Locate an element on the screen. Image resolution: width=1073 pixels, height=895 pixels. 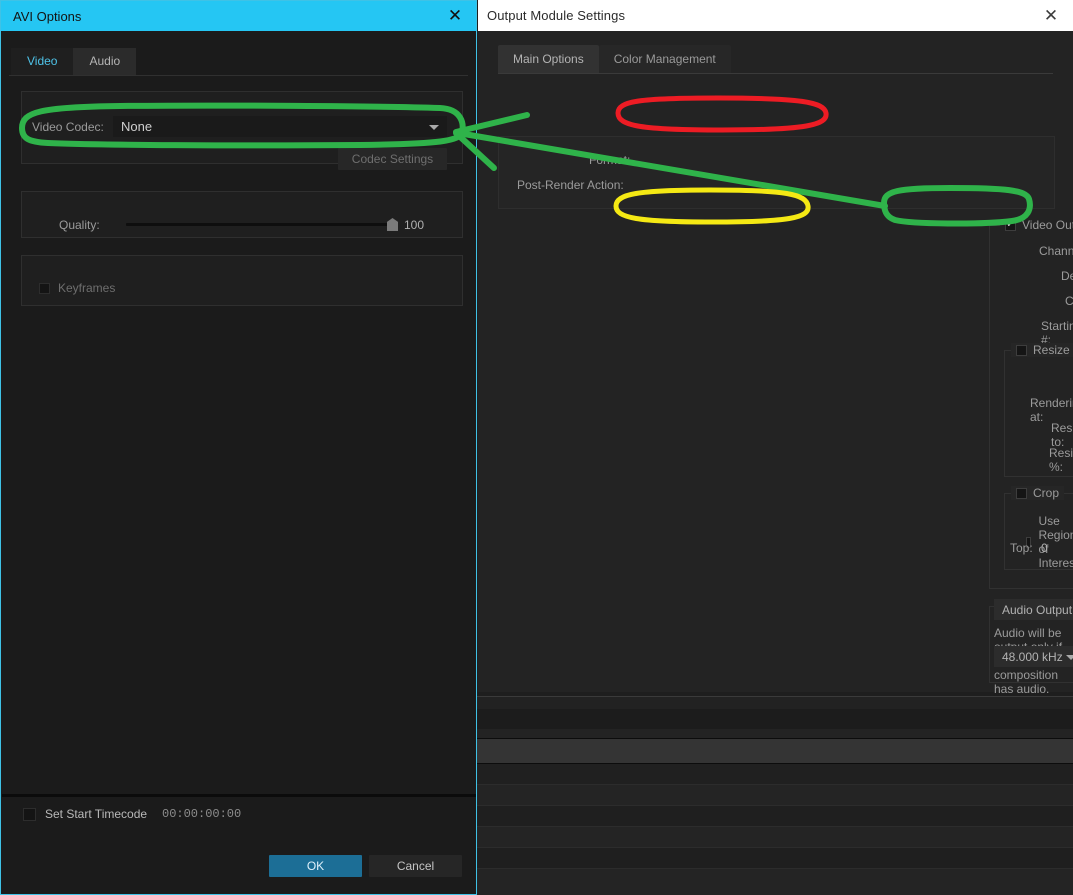
channels-label: Channels: is located at coordinates (1056, 251).